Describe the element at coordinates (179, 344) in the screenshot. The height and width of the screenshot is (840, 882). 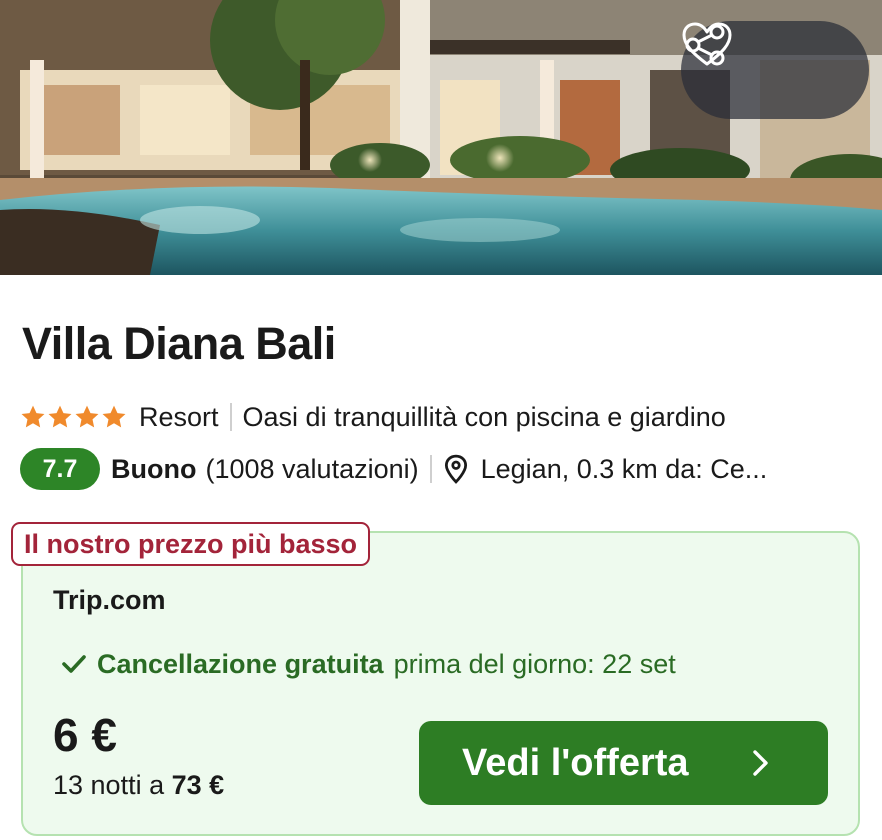
I see `hotel-name: Villa Diana Bali` at that location.